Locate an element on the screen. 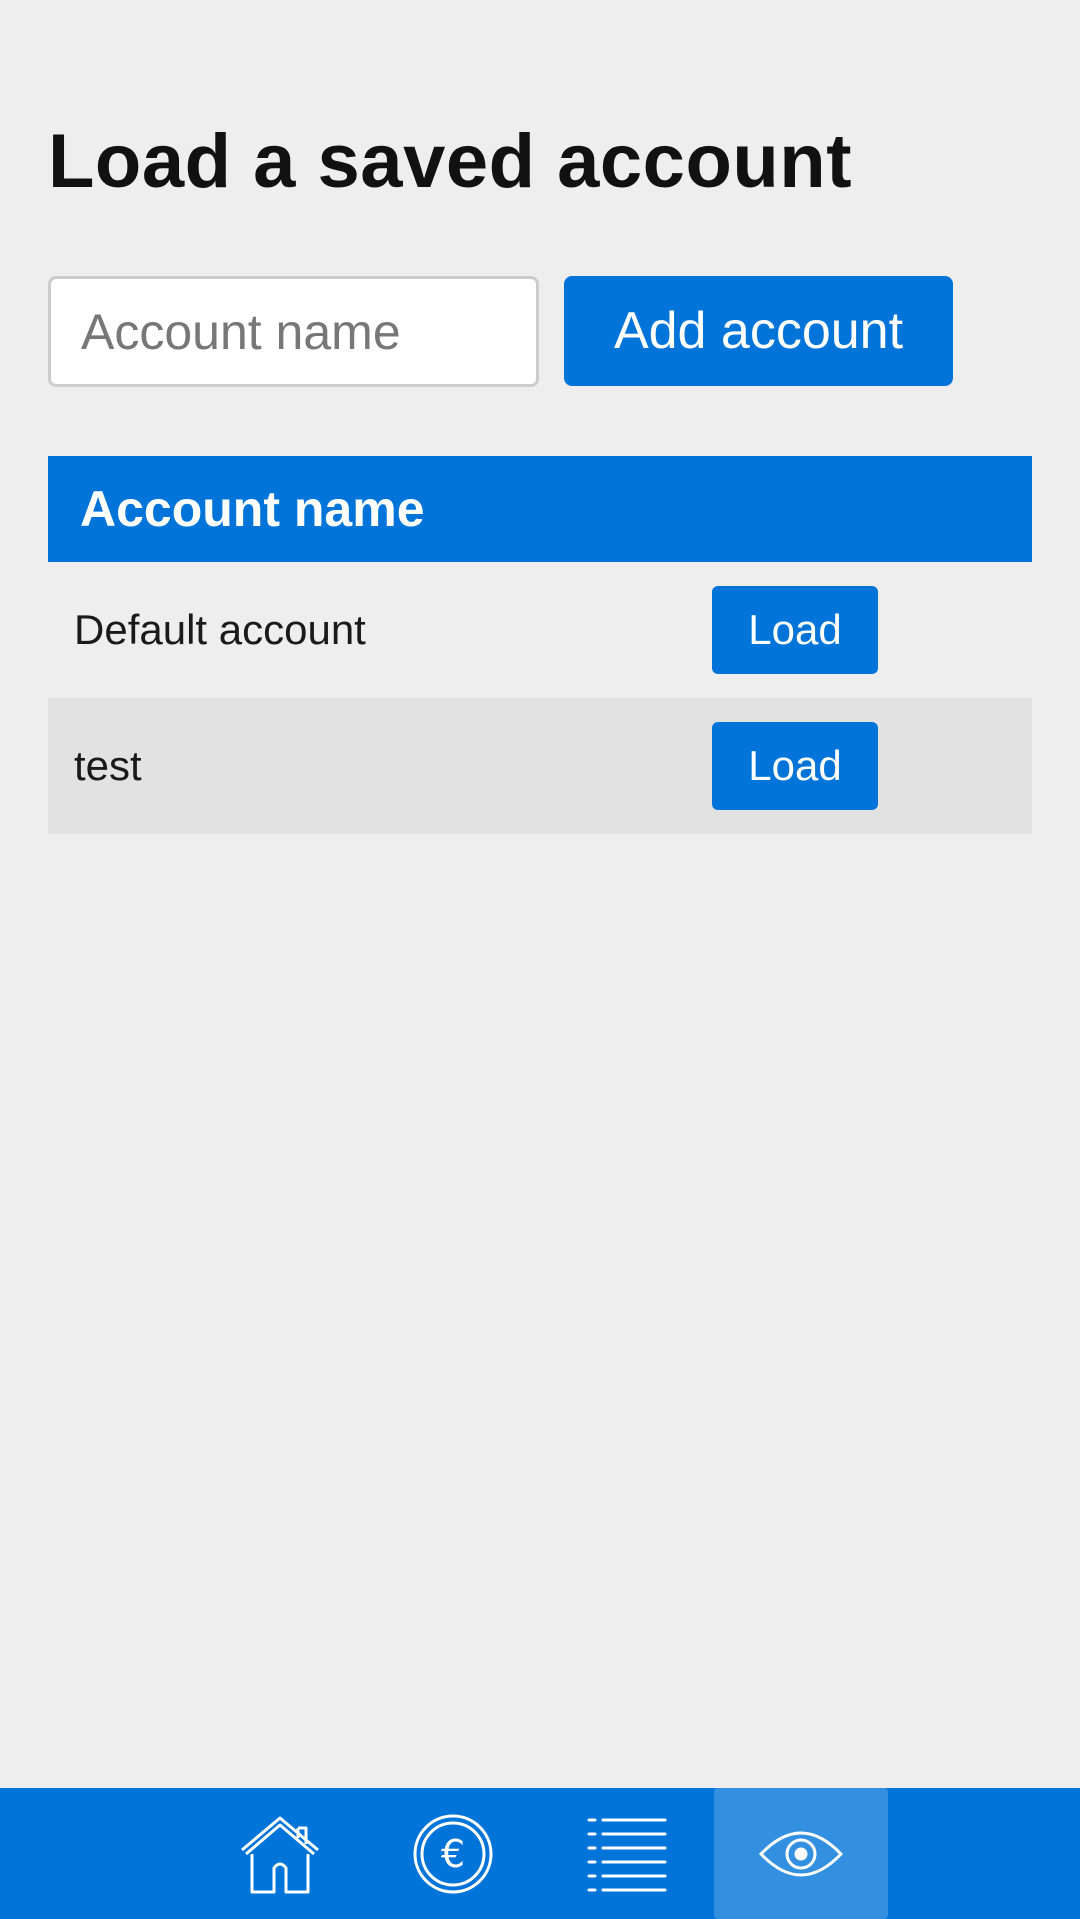 Image resolution: width=1080 pixels, height=1919 pixels. add-account-button: Add account is located at coordinates (758, 331).